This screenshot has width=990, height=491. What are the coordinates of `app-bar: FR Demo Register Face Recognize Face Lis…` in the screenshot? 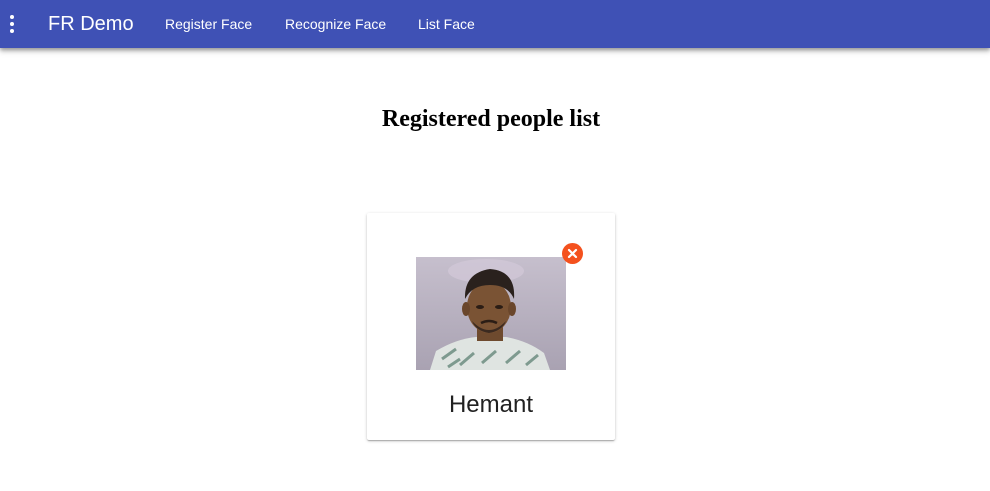 It's located at (495, 24).